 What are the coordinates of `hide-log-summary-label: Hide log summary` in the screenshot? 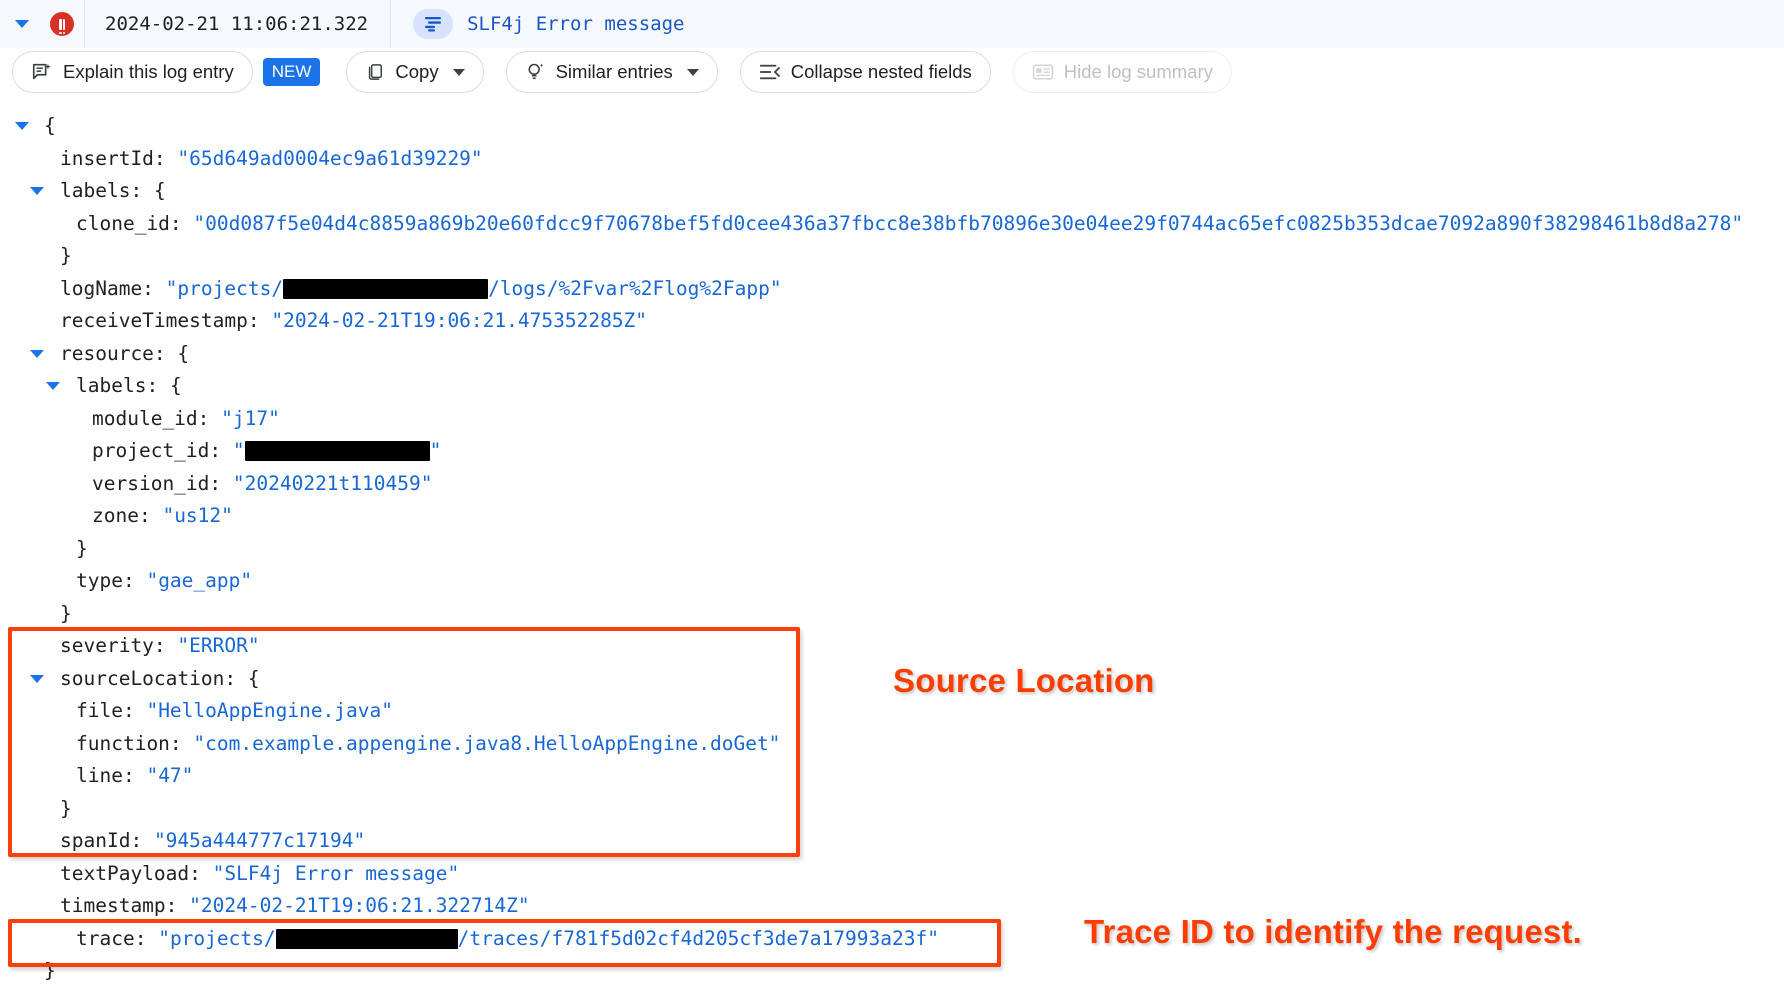 It's located at (1138, 71).